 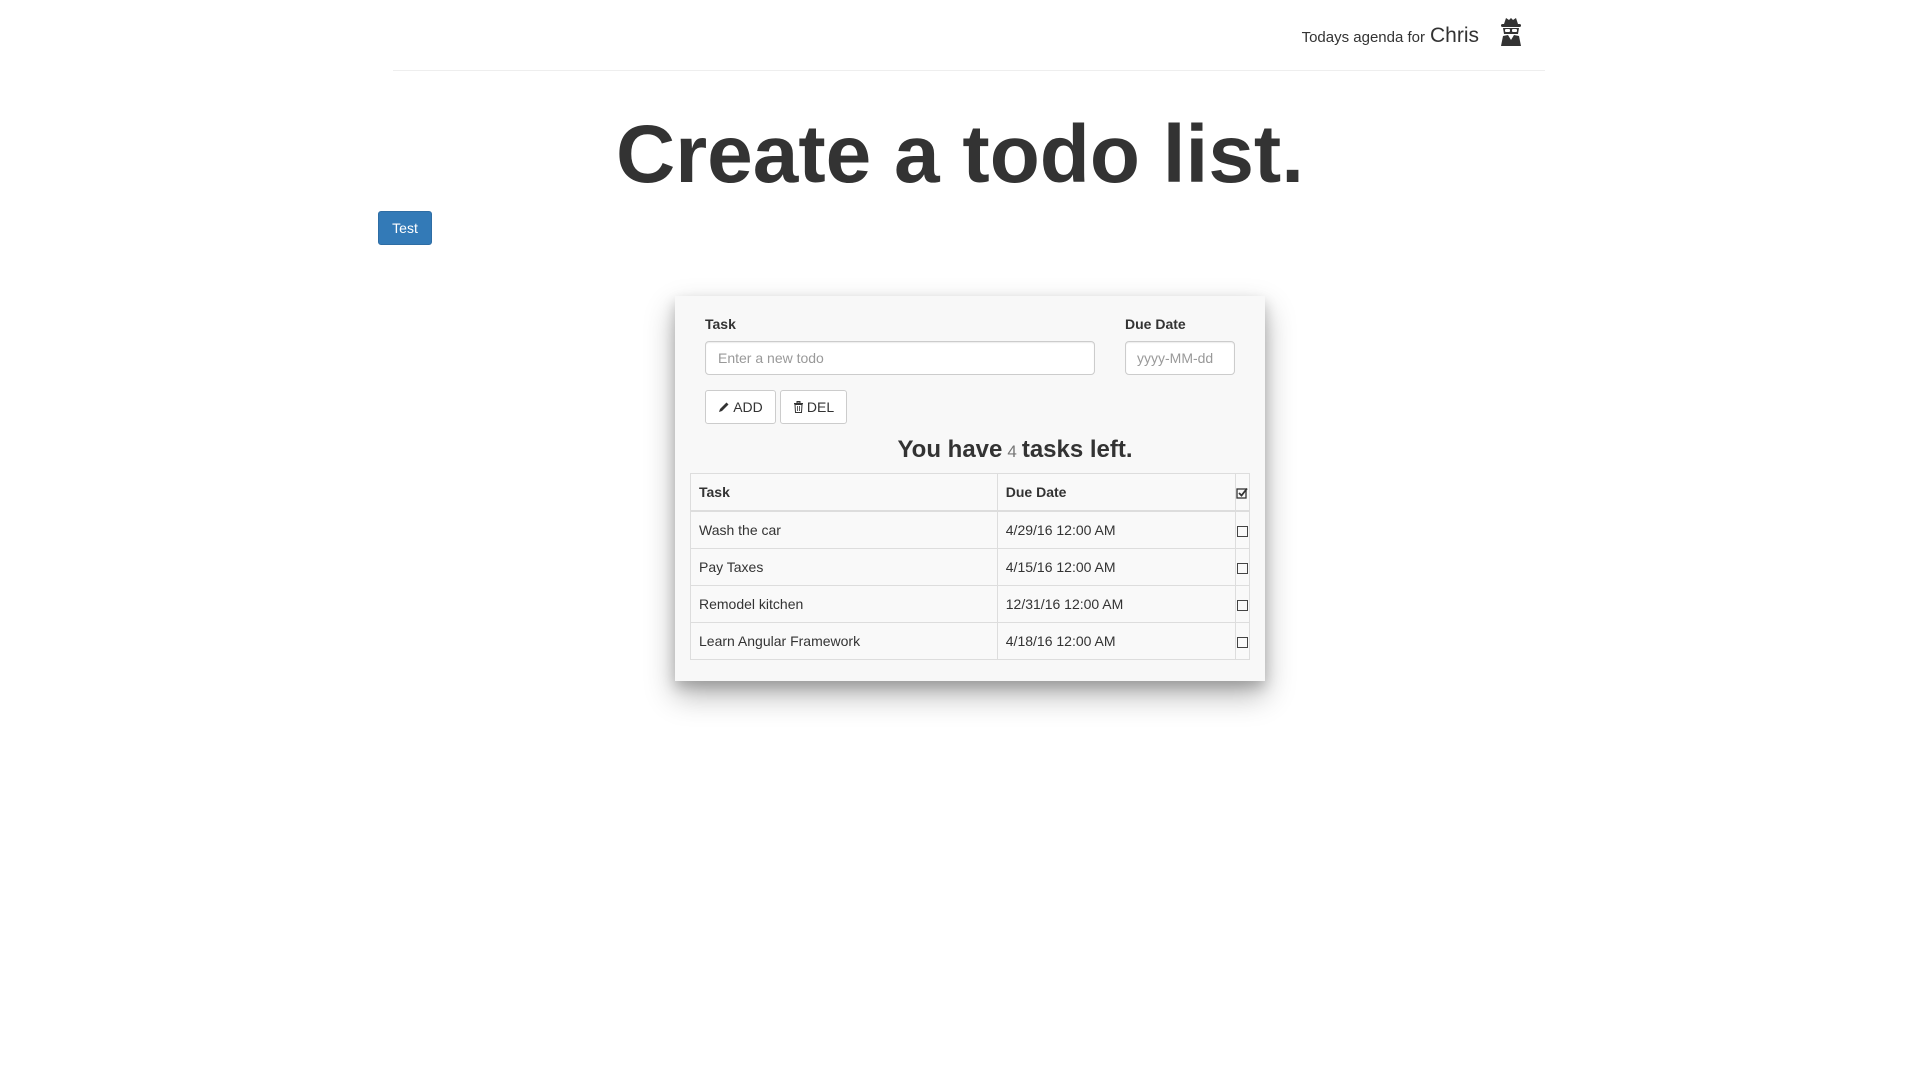 I want to click on task-input, so click(x=900, y=358).